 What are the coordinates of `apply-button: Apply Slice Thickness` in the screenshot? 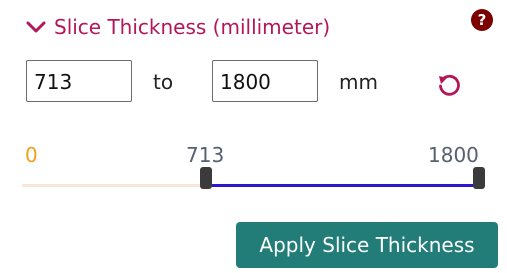 It's located at (367, 245).